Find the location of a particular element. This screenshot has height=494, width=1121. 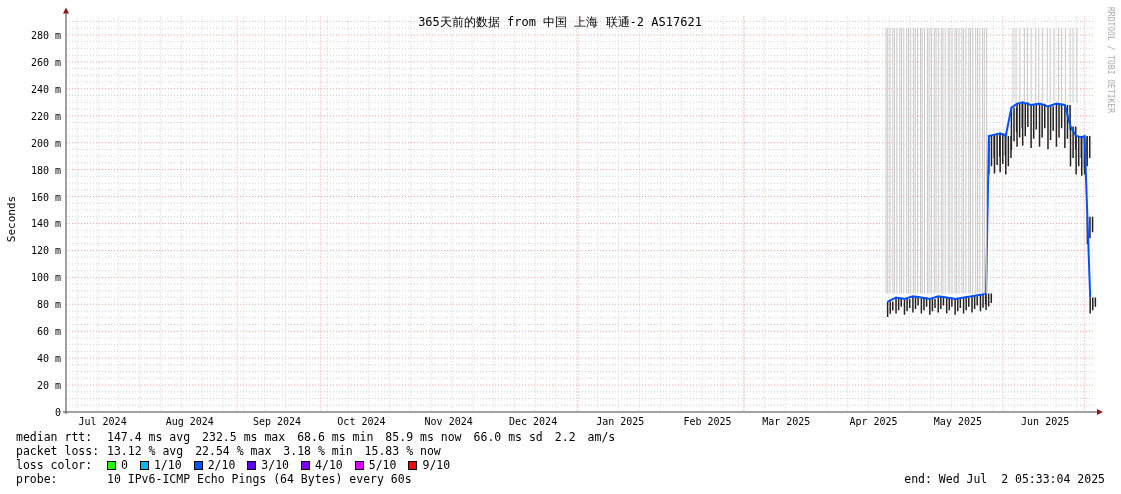

legend-value: 5/10 is located at coordinates (382, 465).